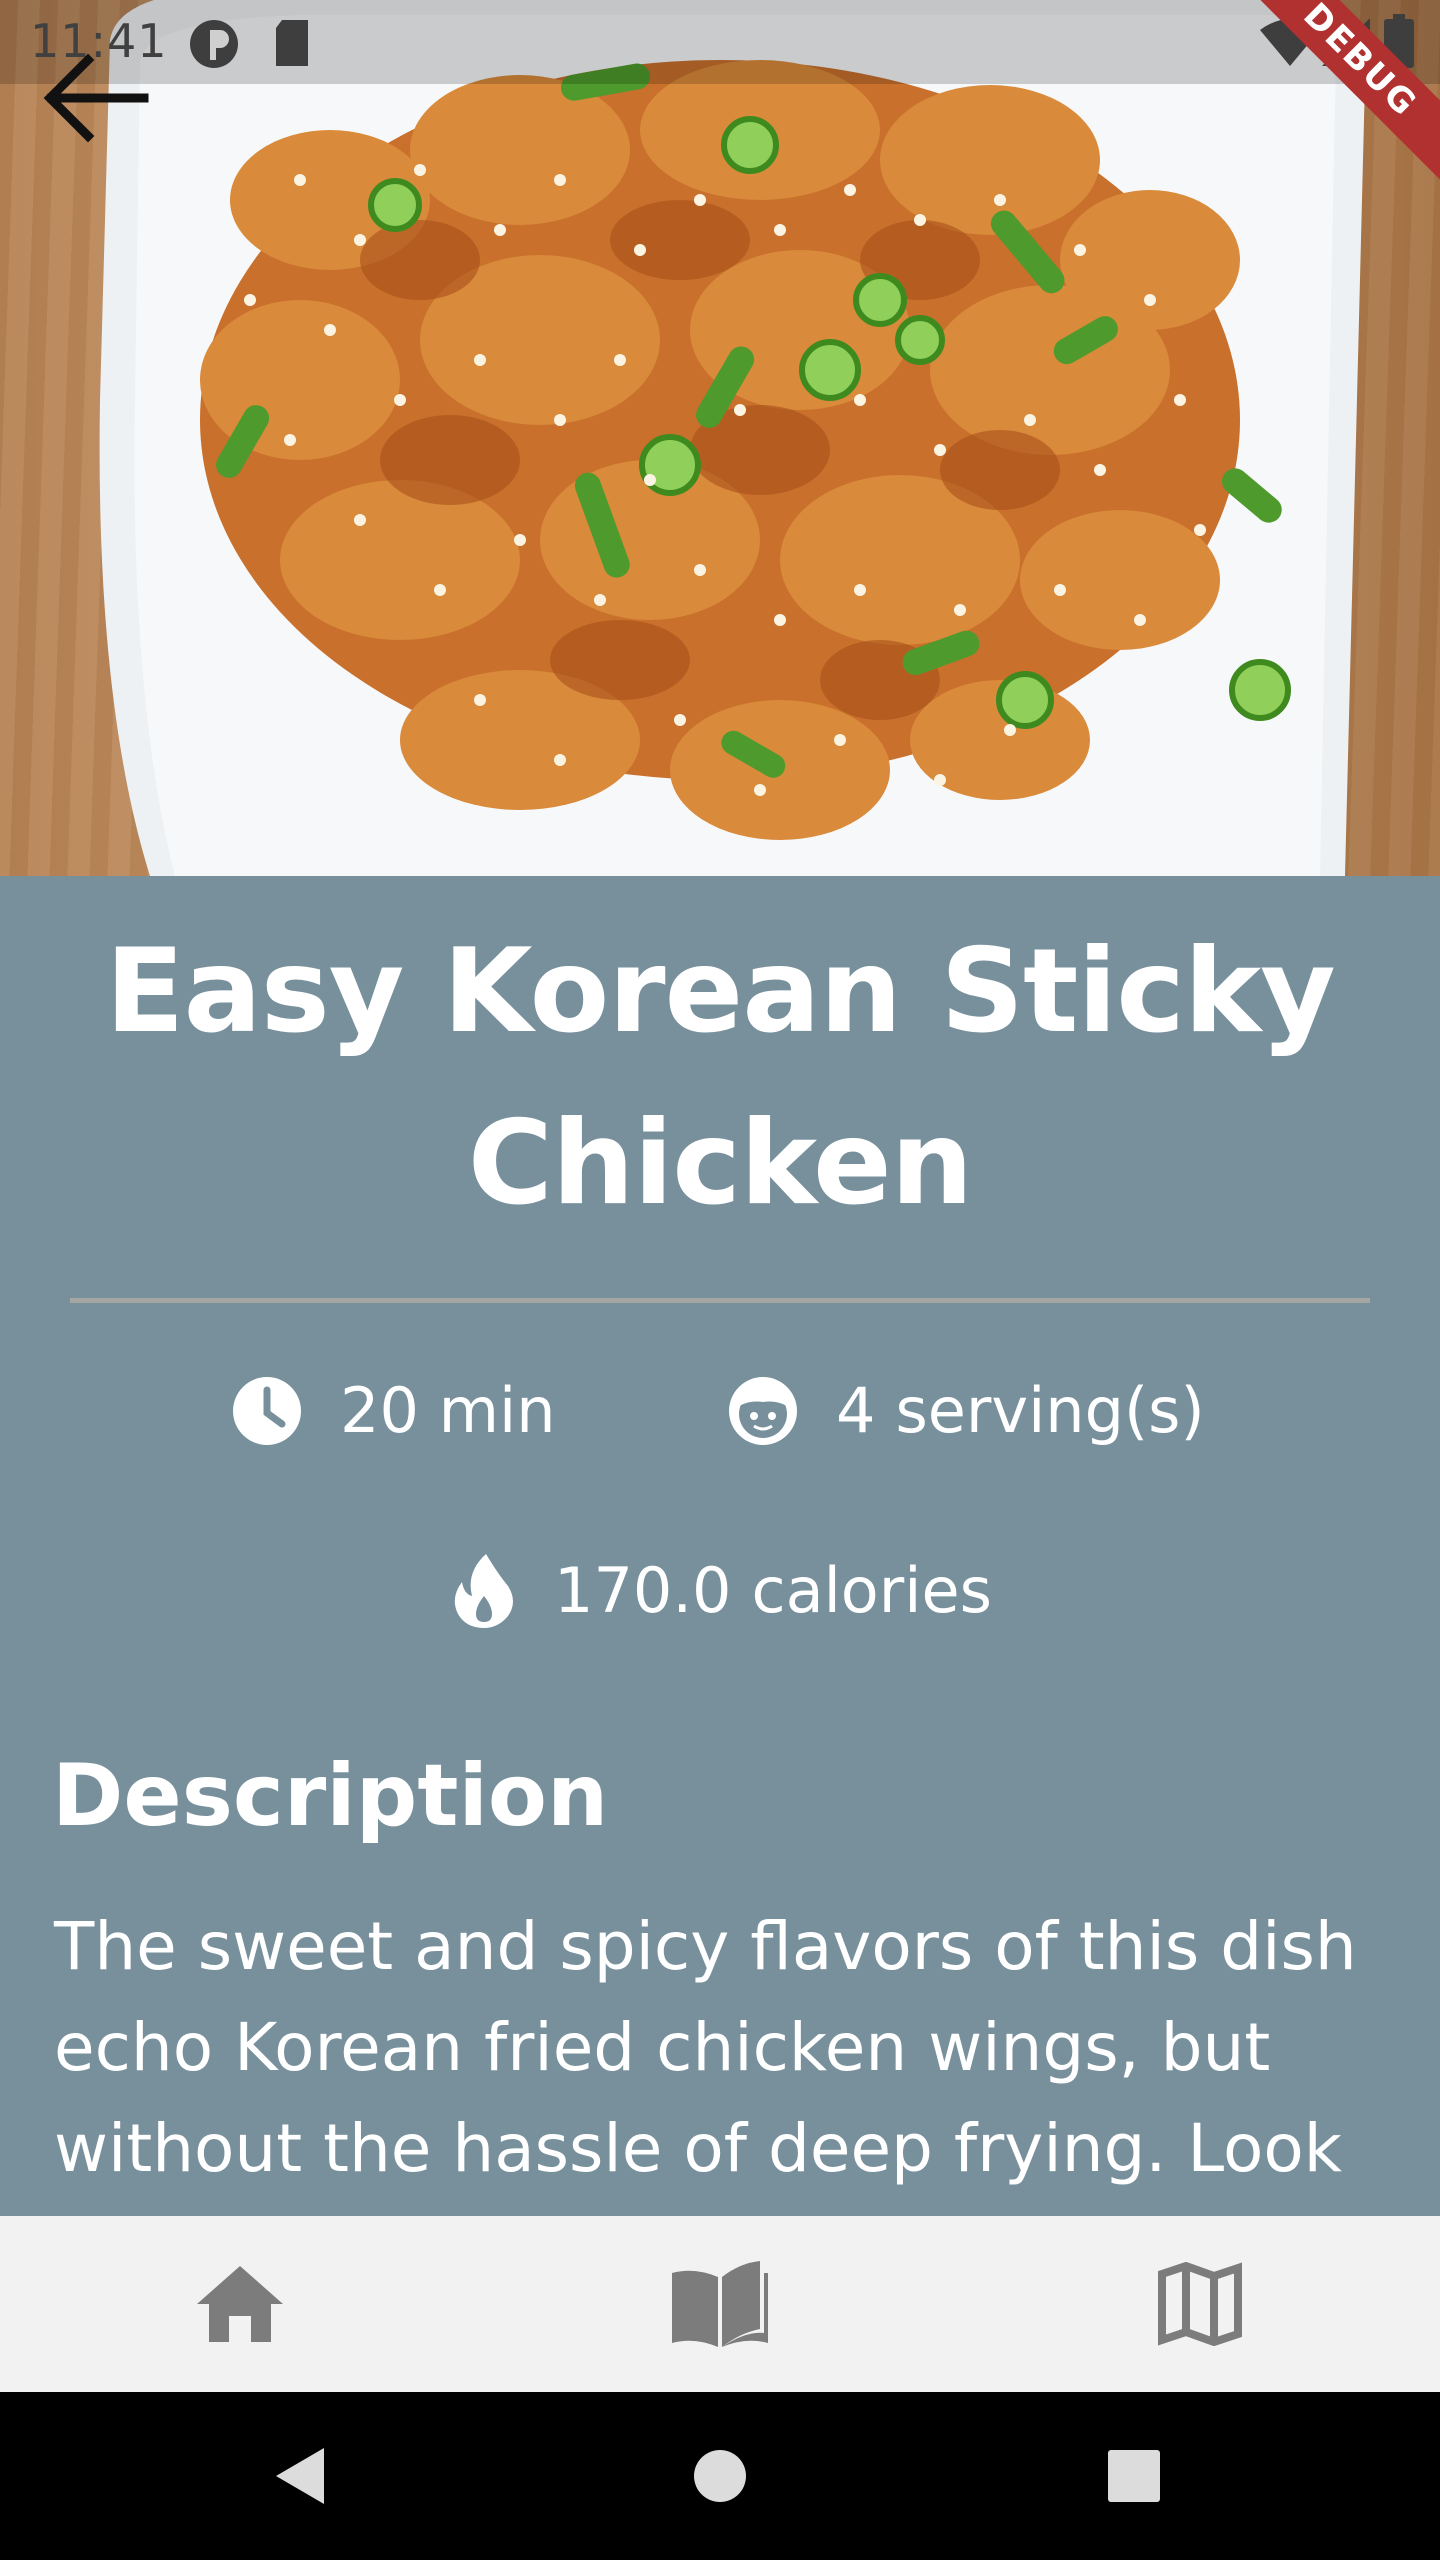 The height and width of the screenshot is (2560, 1440). I want to click on status-bar: 11:41 DEBUG, so click(720, 96).